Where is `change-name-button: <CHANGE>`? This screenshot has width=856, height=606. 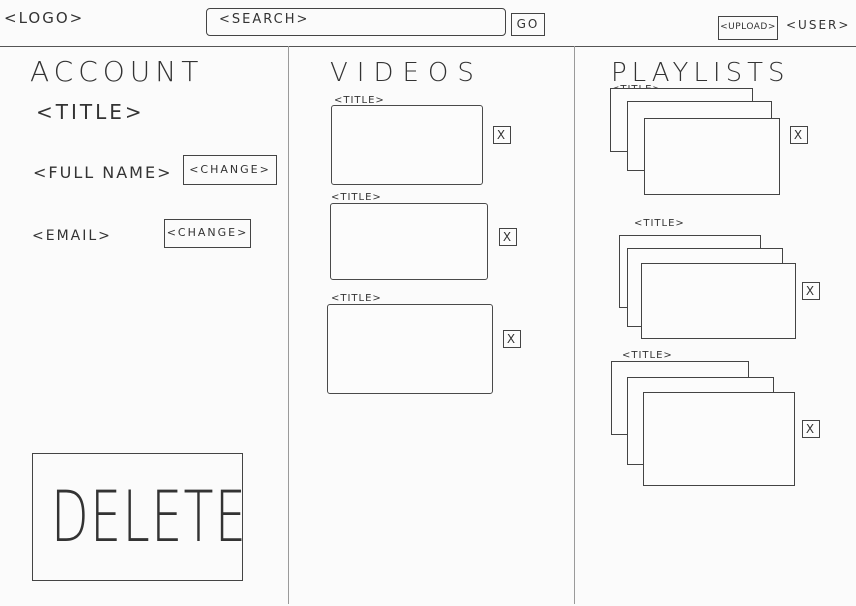 change-name-button: <CHANGE> is located at coordinates (230, 170).